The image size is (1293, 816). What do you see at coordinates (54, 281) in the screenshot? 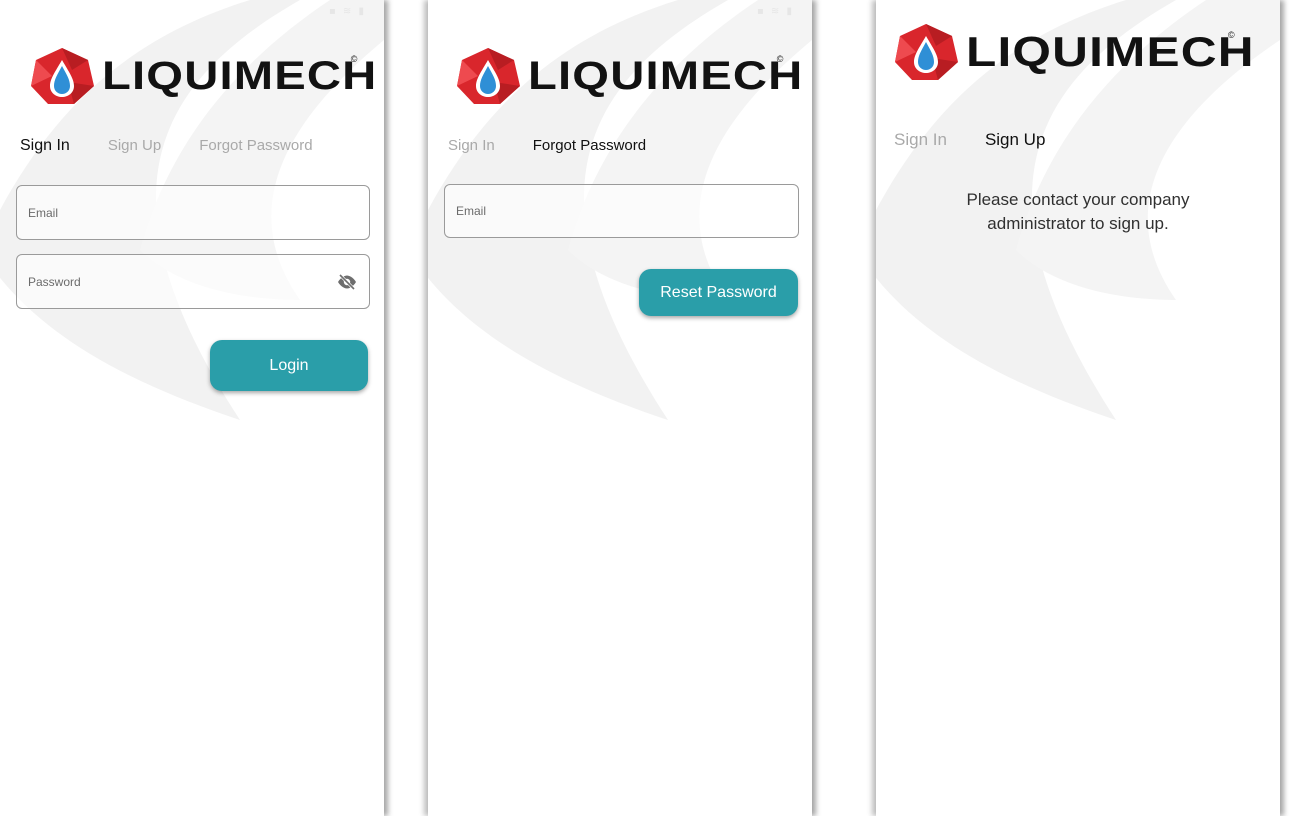
I see `password-placeholder: Password` at bounding box center [54, 281].